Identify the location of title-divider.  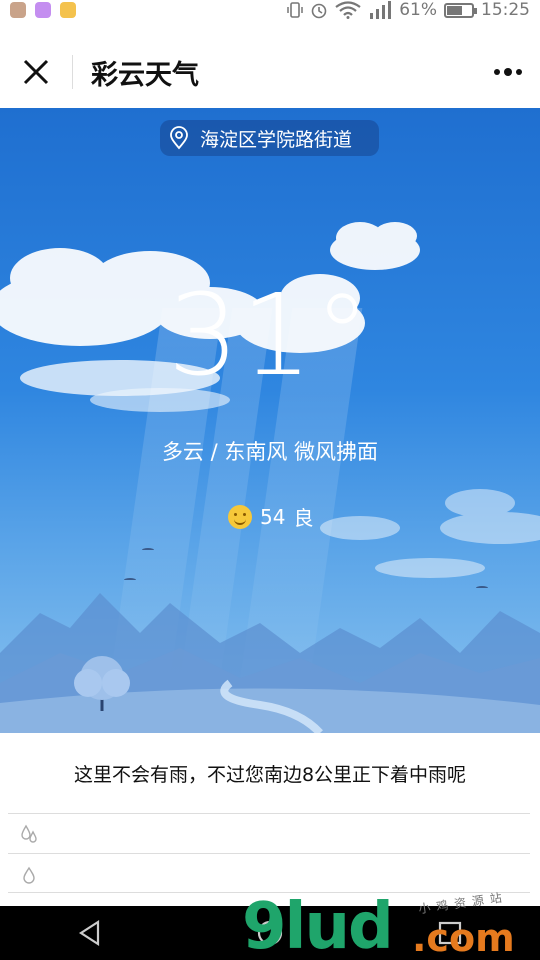
(72, 72).